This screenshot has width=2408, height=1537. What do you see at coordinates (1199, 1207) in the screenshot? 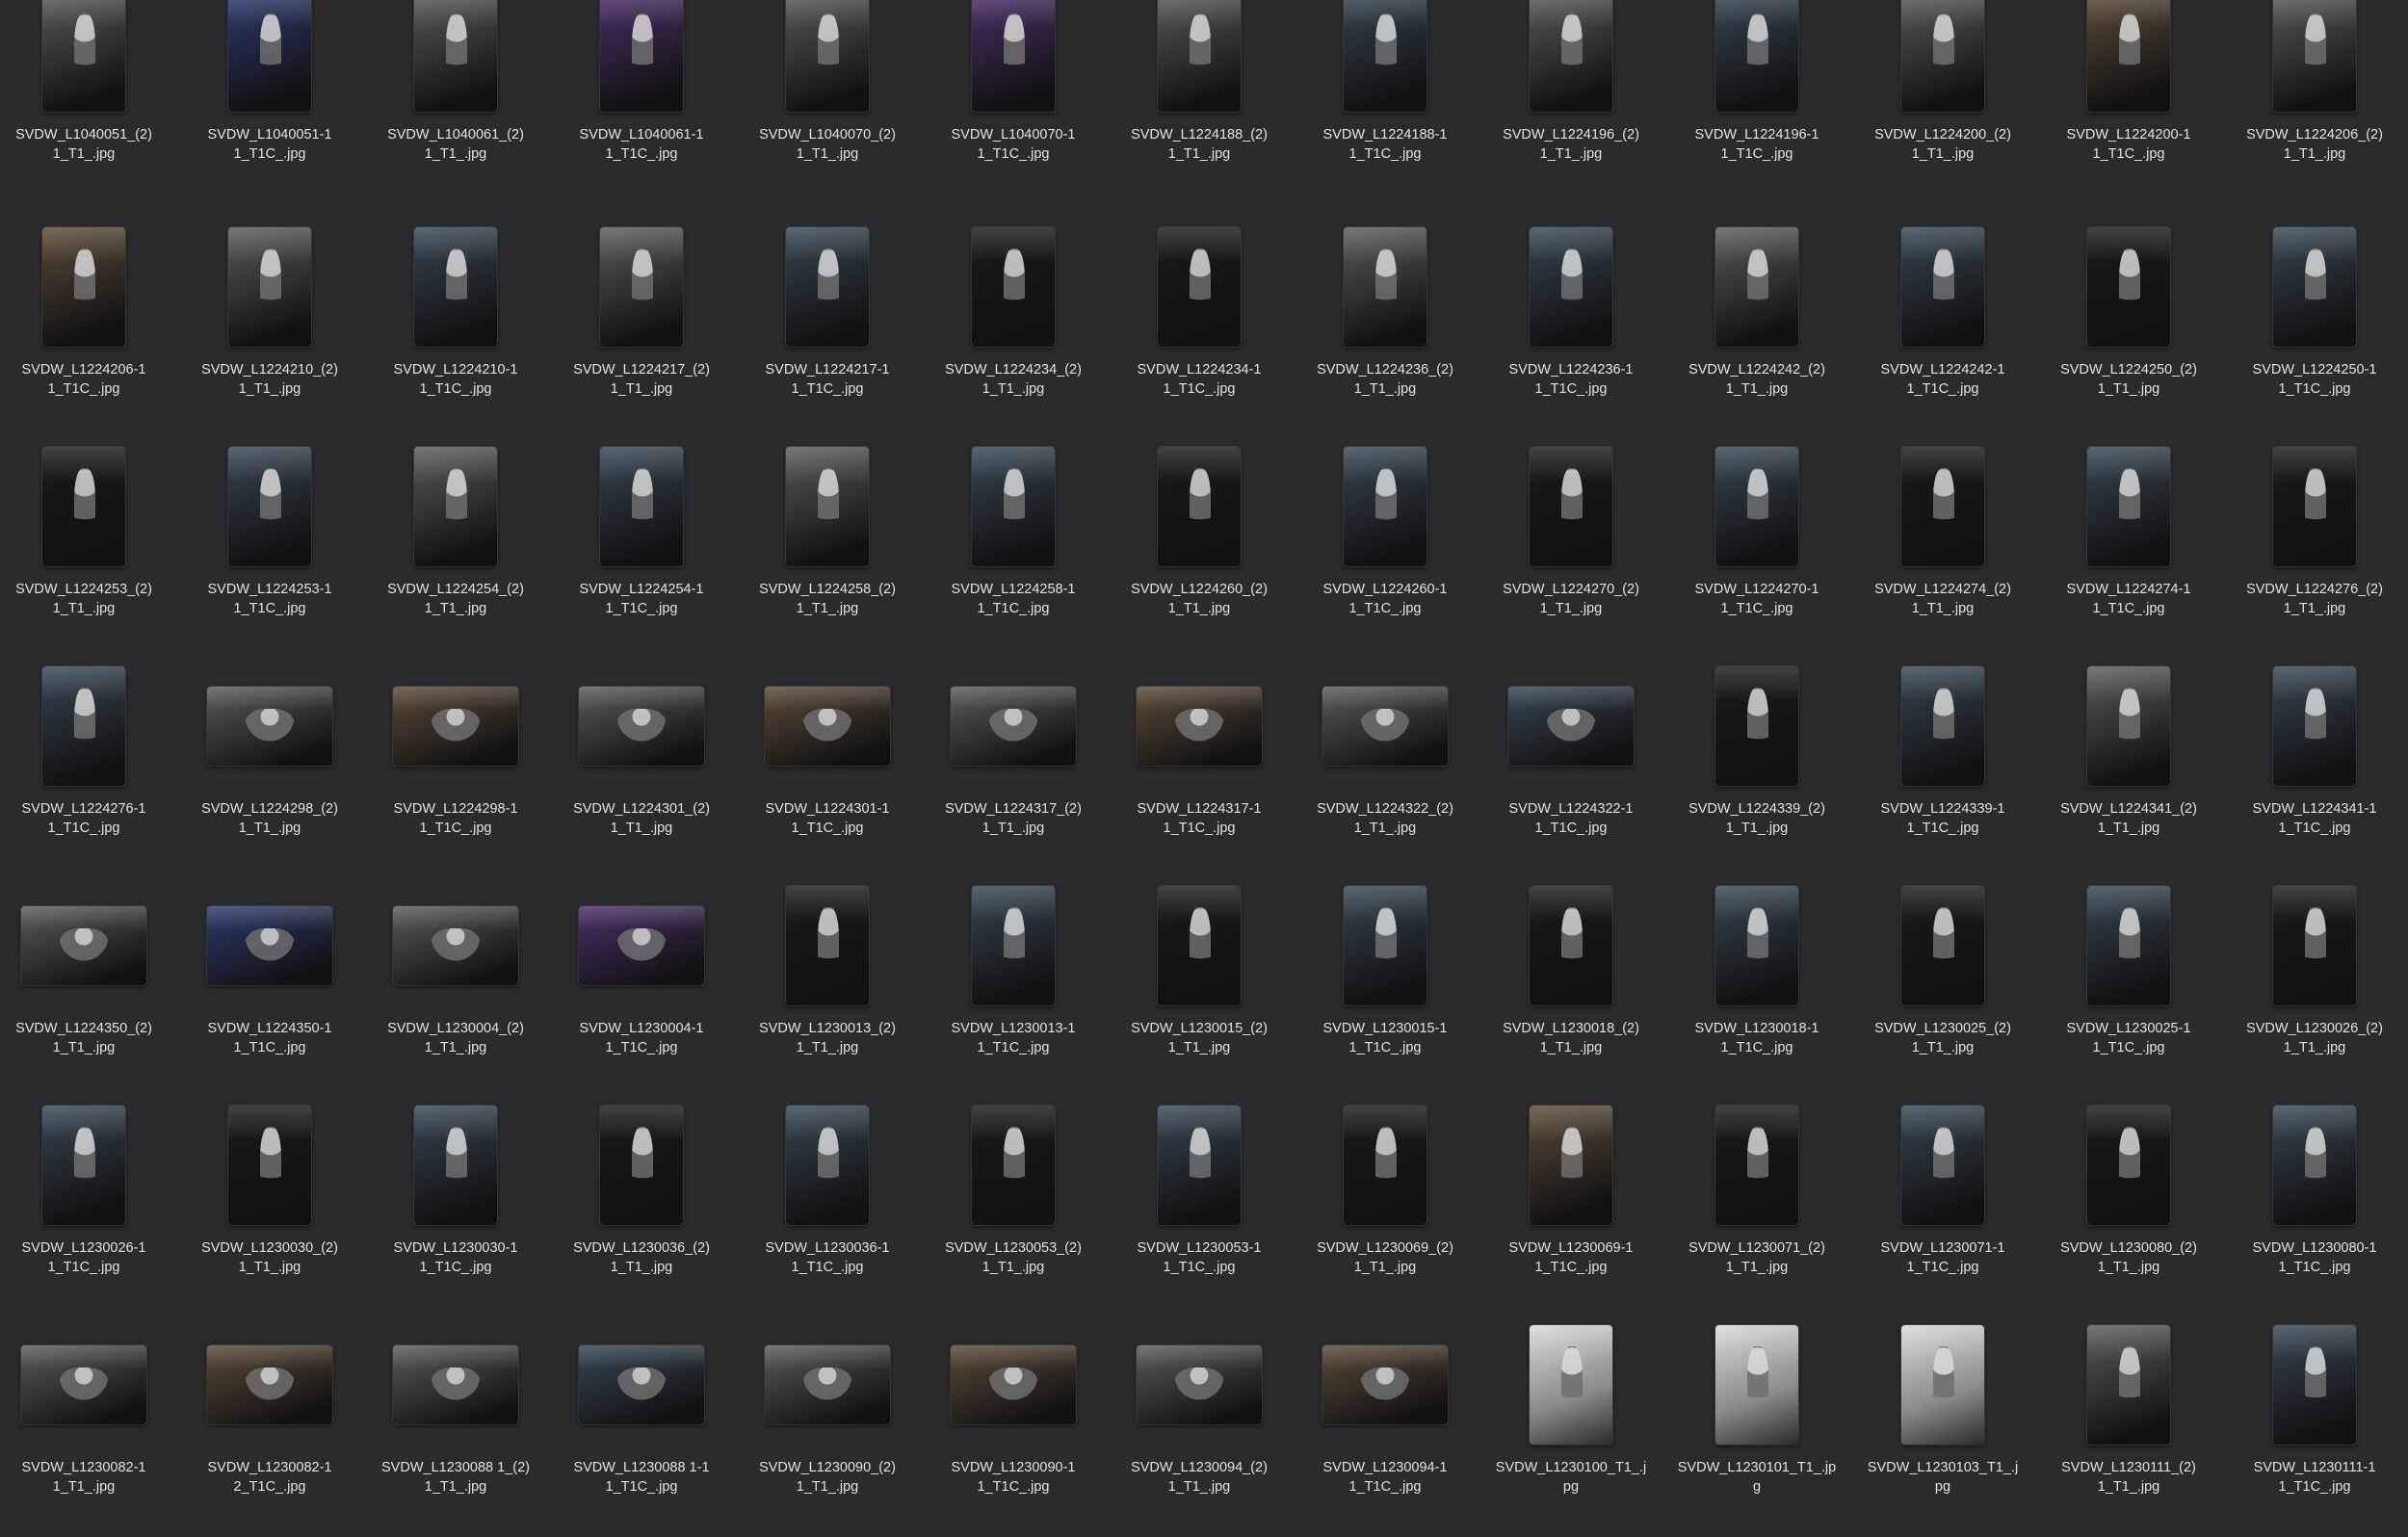
I see `file-item: SVDW_L1230053-1 1_T1C_.jpg` at bounding box center [1199, 1207].